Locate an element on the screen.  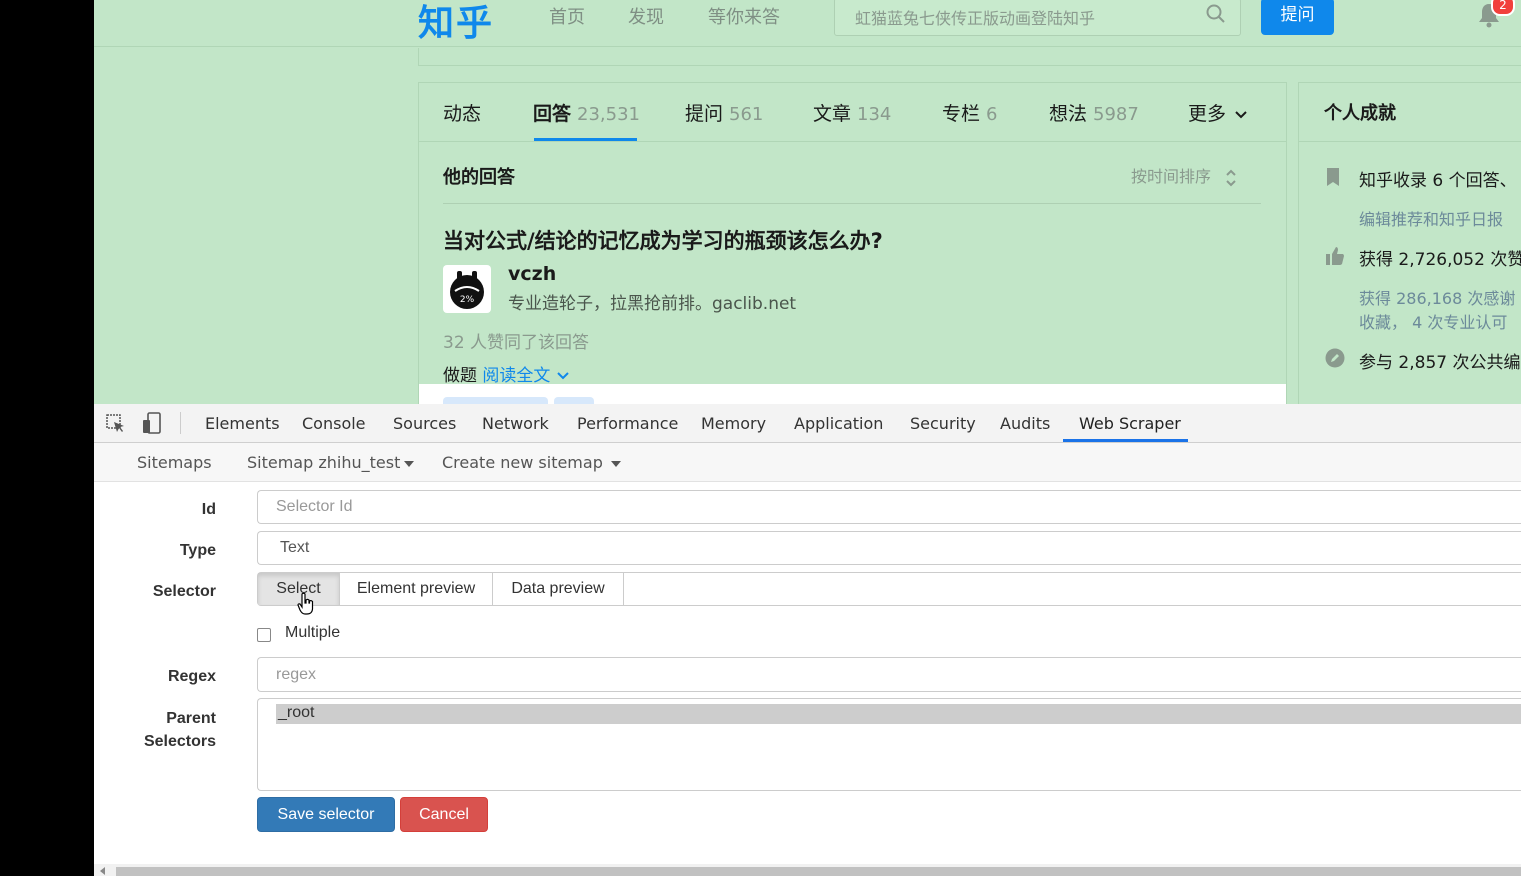
avatar: 2% is located at coordinates (467, 289).